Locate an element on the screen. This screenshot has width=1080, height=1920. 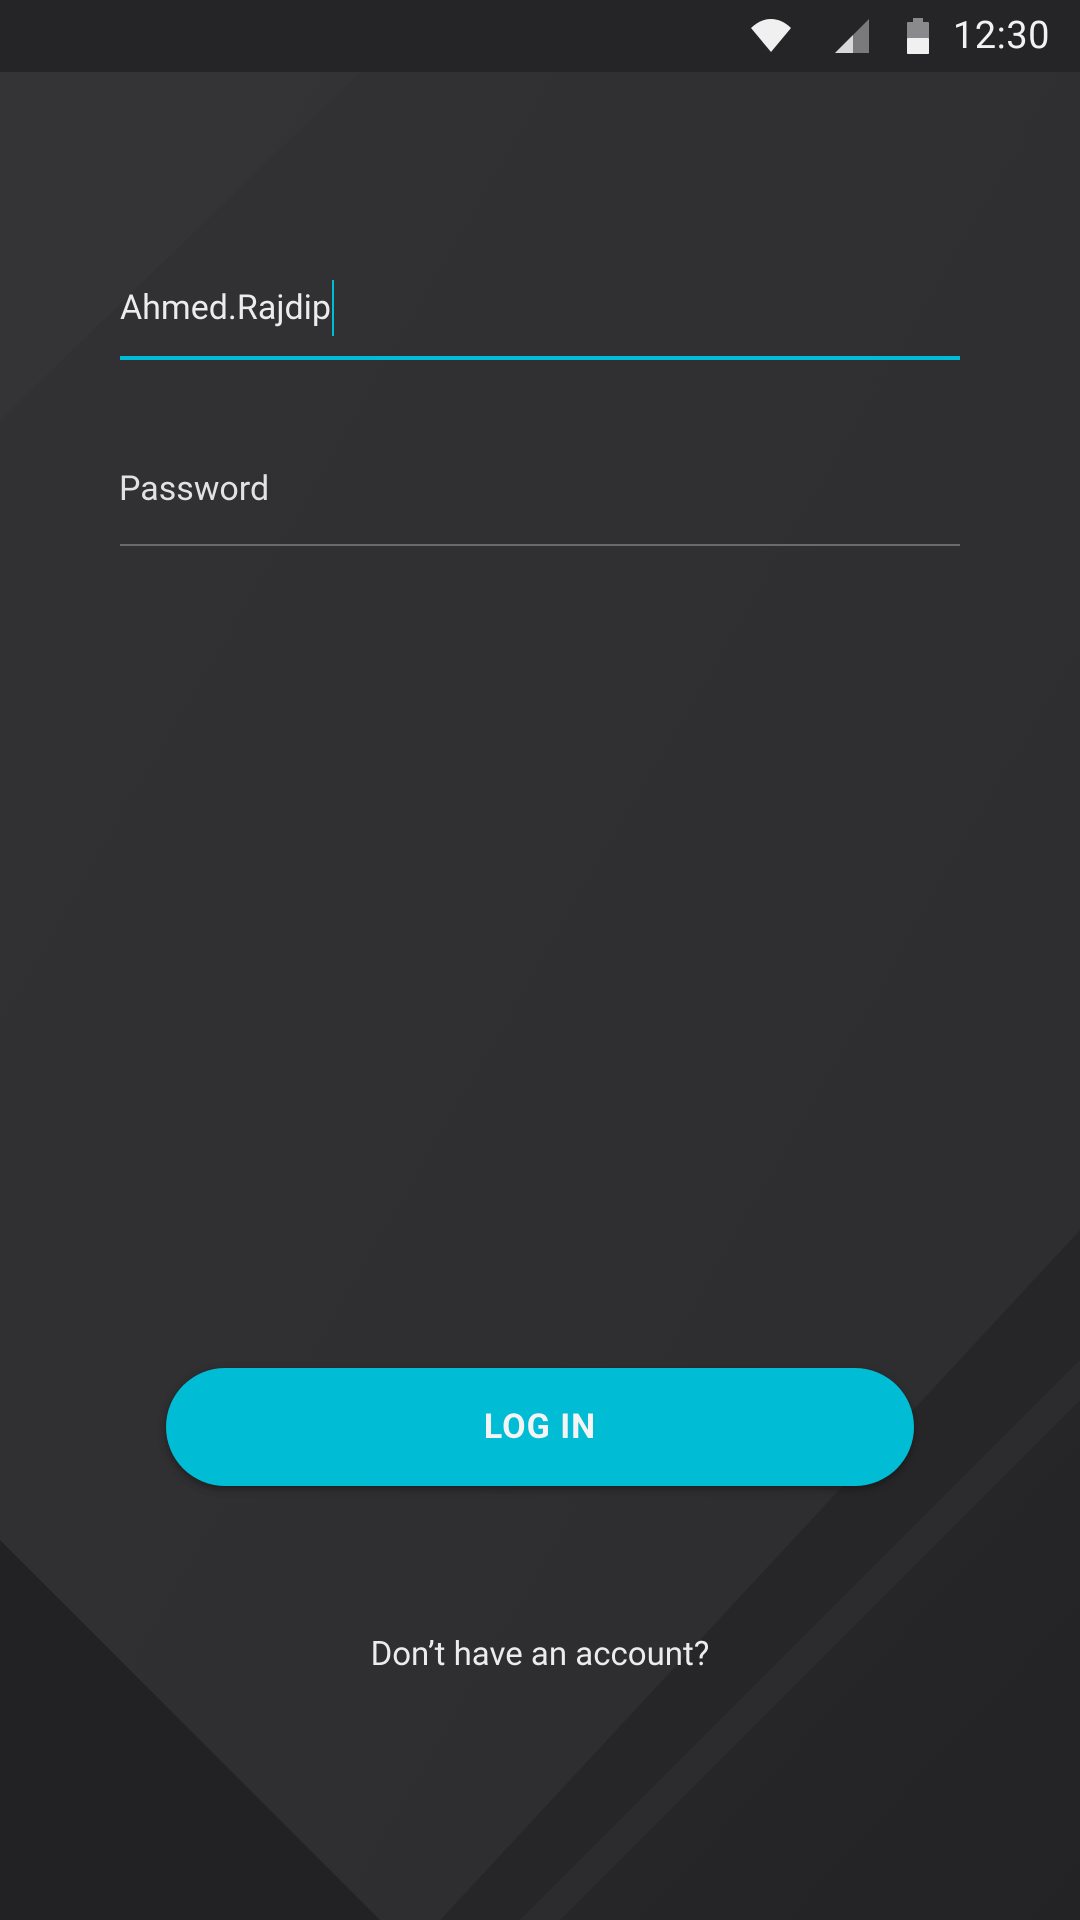
username-value: Ahmed.Rajdip is located at coordinates (226, 307).